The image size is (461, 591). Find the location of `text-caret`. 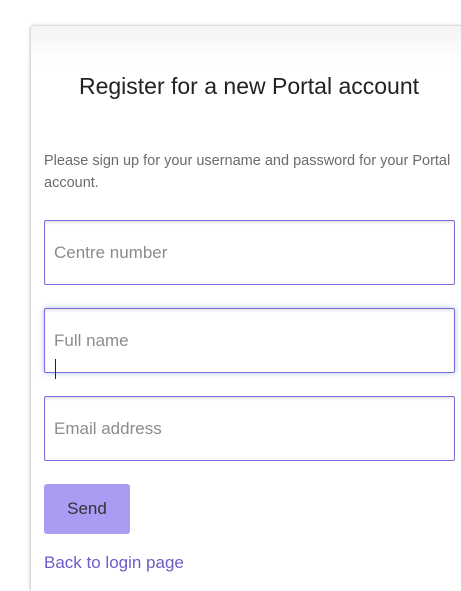

text-caret is located at coordinates (55, 369).